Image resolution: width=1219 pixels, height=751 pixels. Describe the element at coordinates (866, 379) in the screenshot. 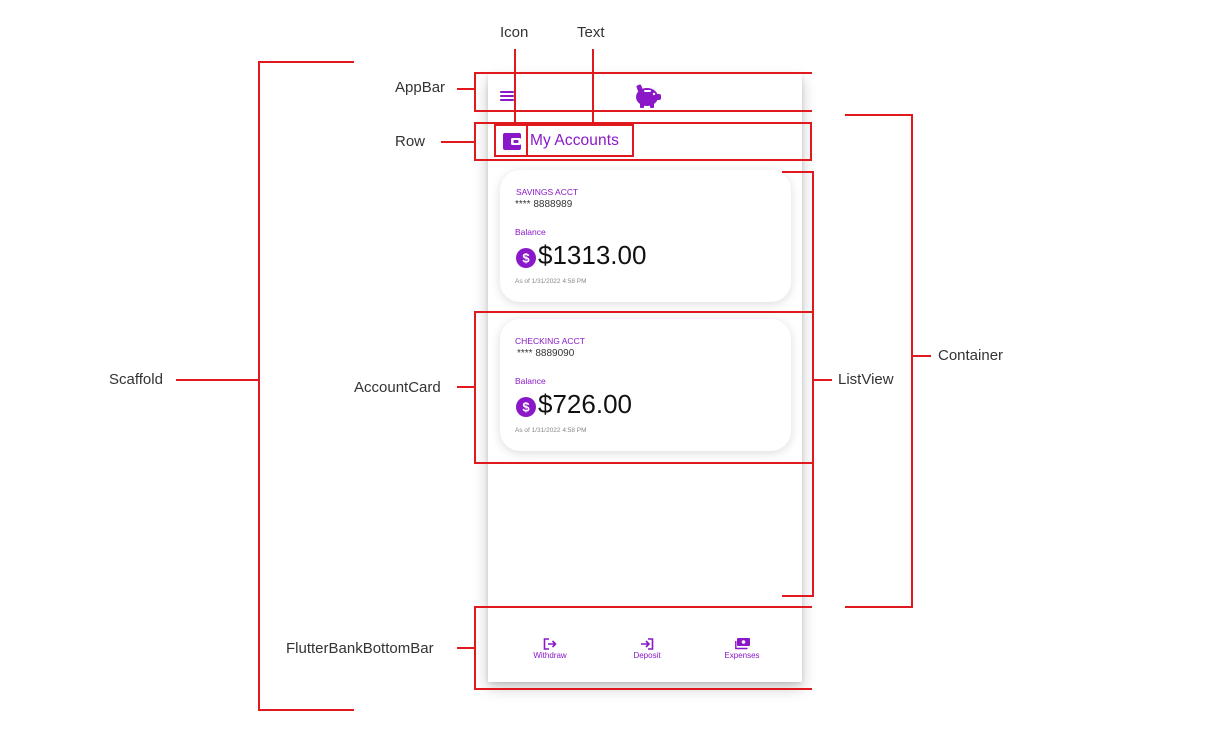

I see `annotation-label-listview: ListView` at that location.